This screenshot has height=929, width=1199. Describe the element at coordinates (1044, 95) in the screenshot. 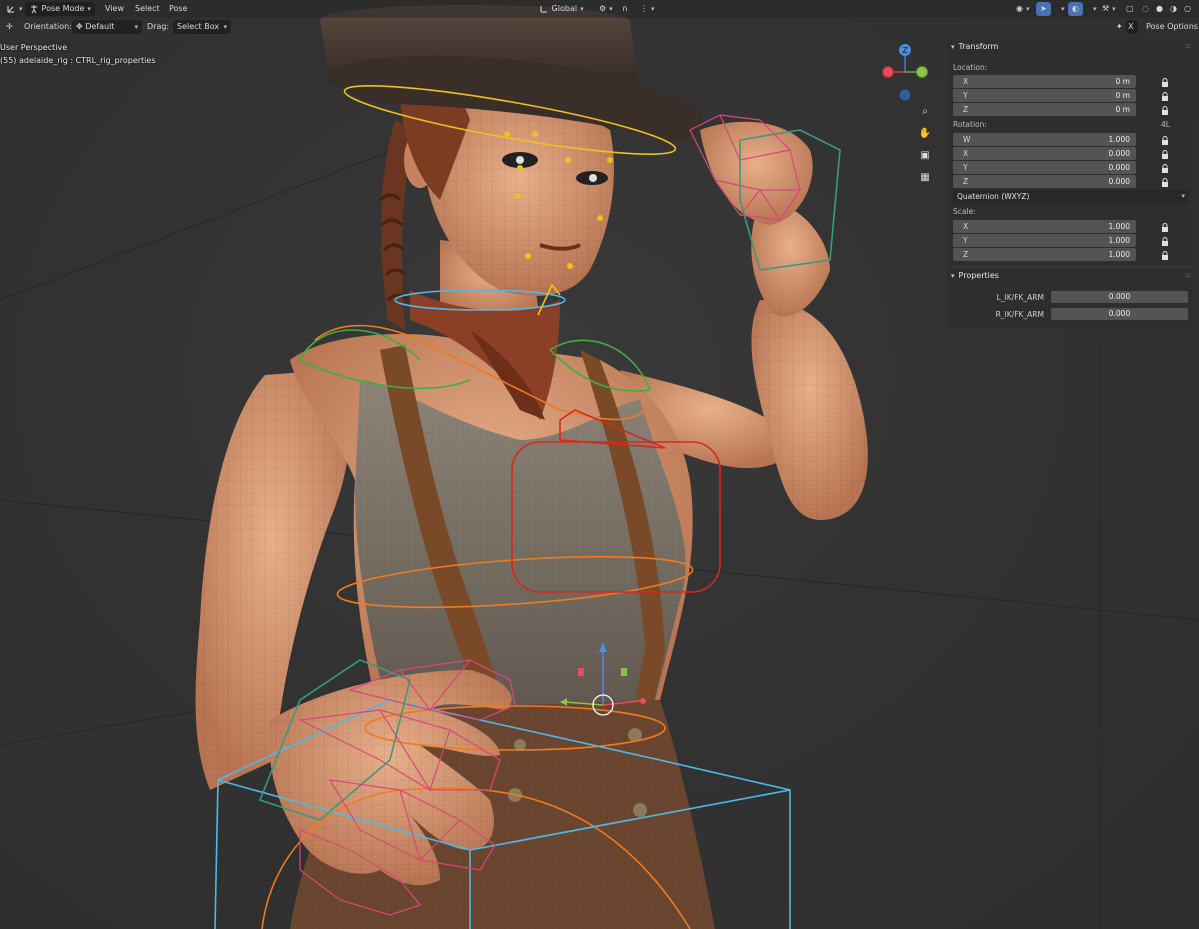

I see `location-y-field: Y0 m` at that location.